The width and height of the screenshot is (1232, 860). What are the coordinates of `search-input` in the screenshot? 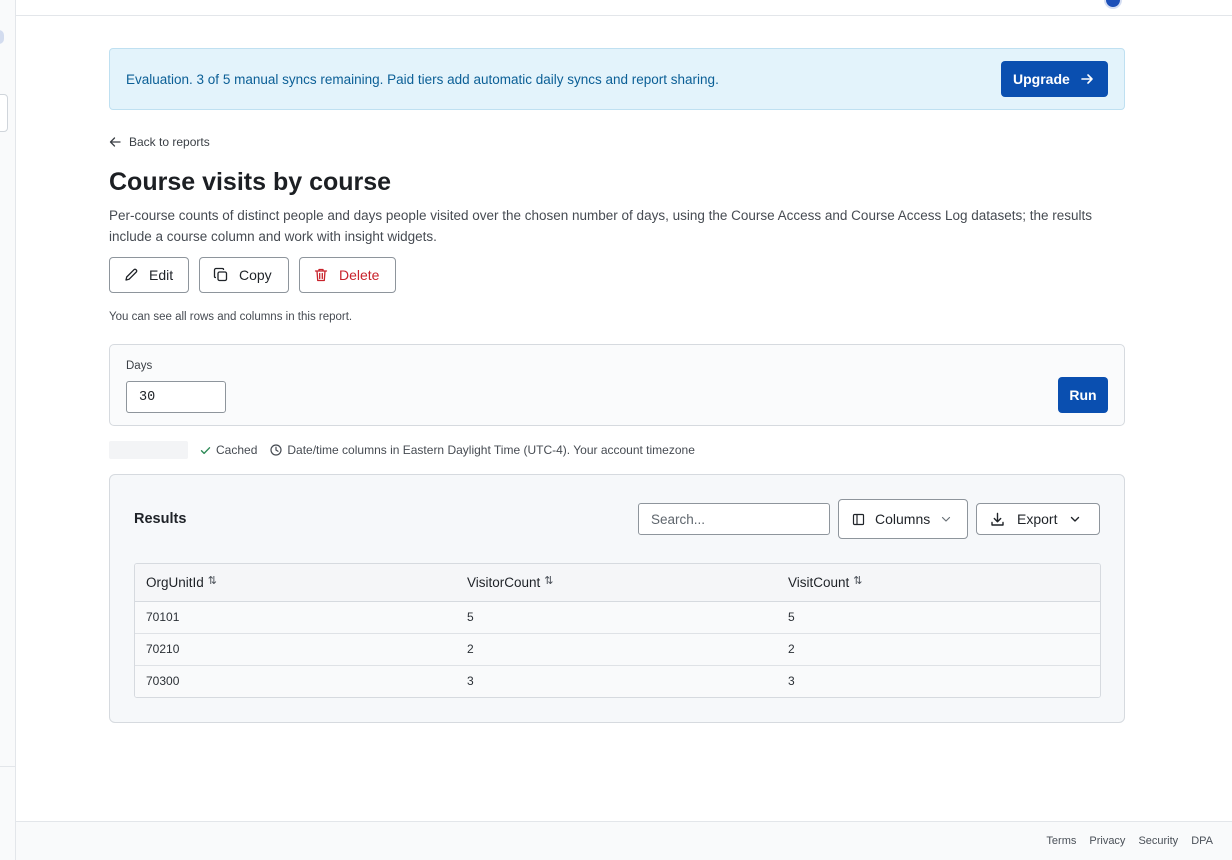 It's located at (734, 519).